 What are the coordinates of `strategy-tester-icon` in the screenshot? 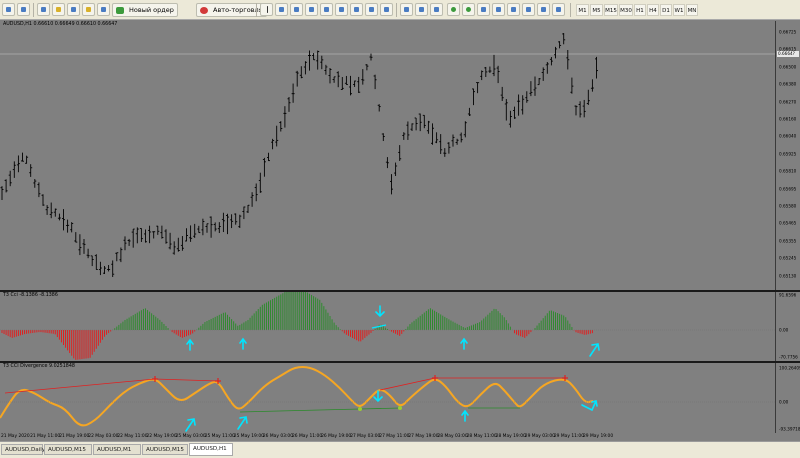 It's located at (103, 9).